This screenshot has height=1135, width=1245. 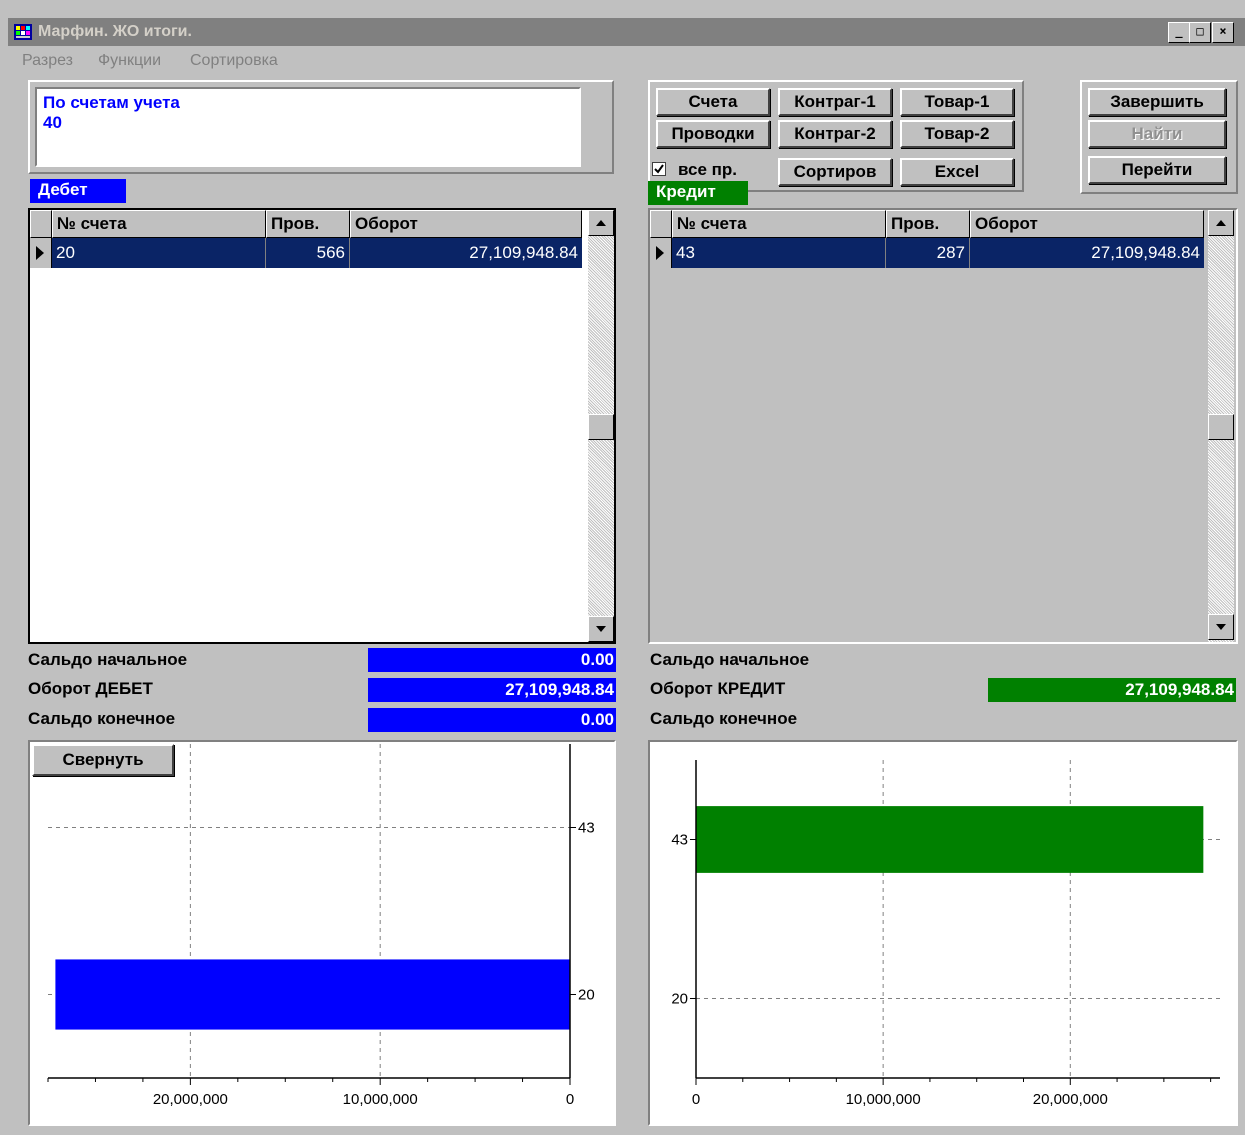 I want to click on app-icon, so click(x=23, y=32).